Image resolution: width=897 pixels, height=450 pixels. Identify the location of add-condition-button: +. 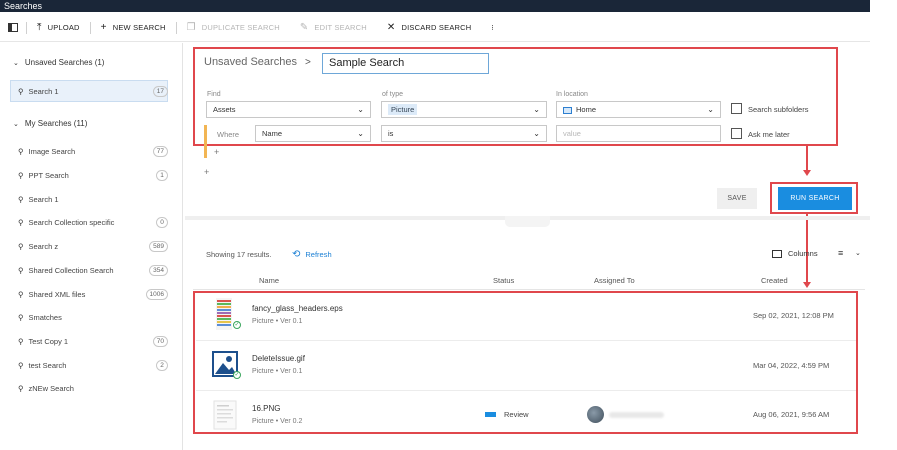
(216, 152).